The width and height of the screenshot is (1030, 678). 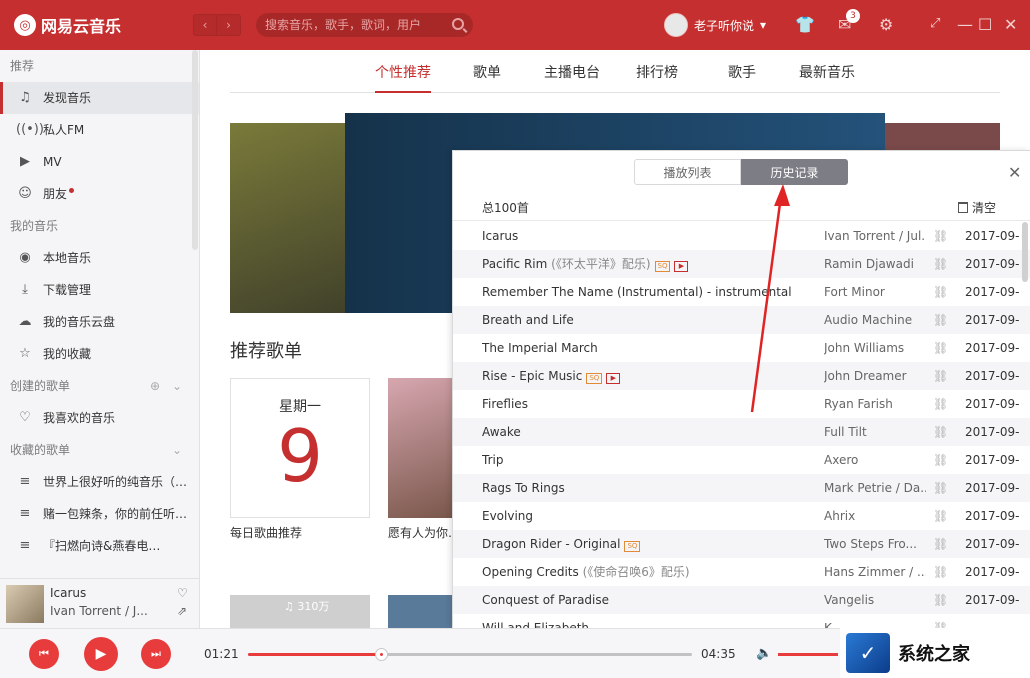 What do you see at coordinates (875, 600) in the screenshot?
I see `song-artist: Vangelis` at bounding box center [875, 600].